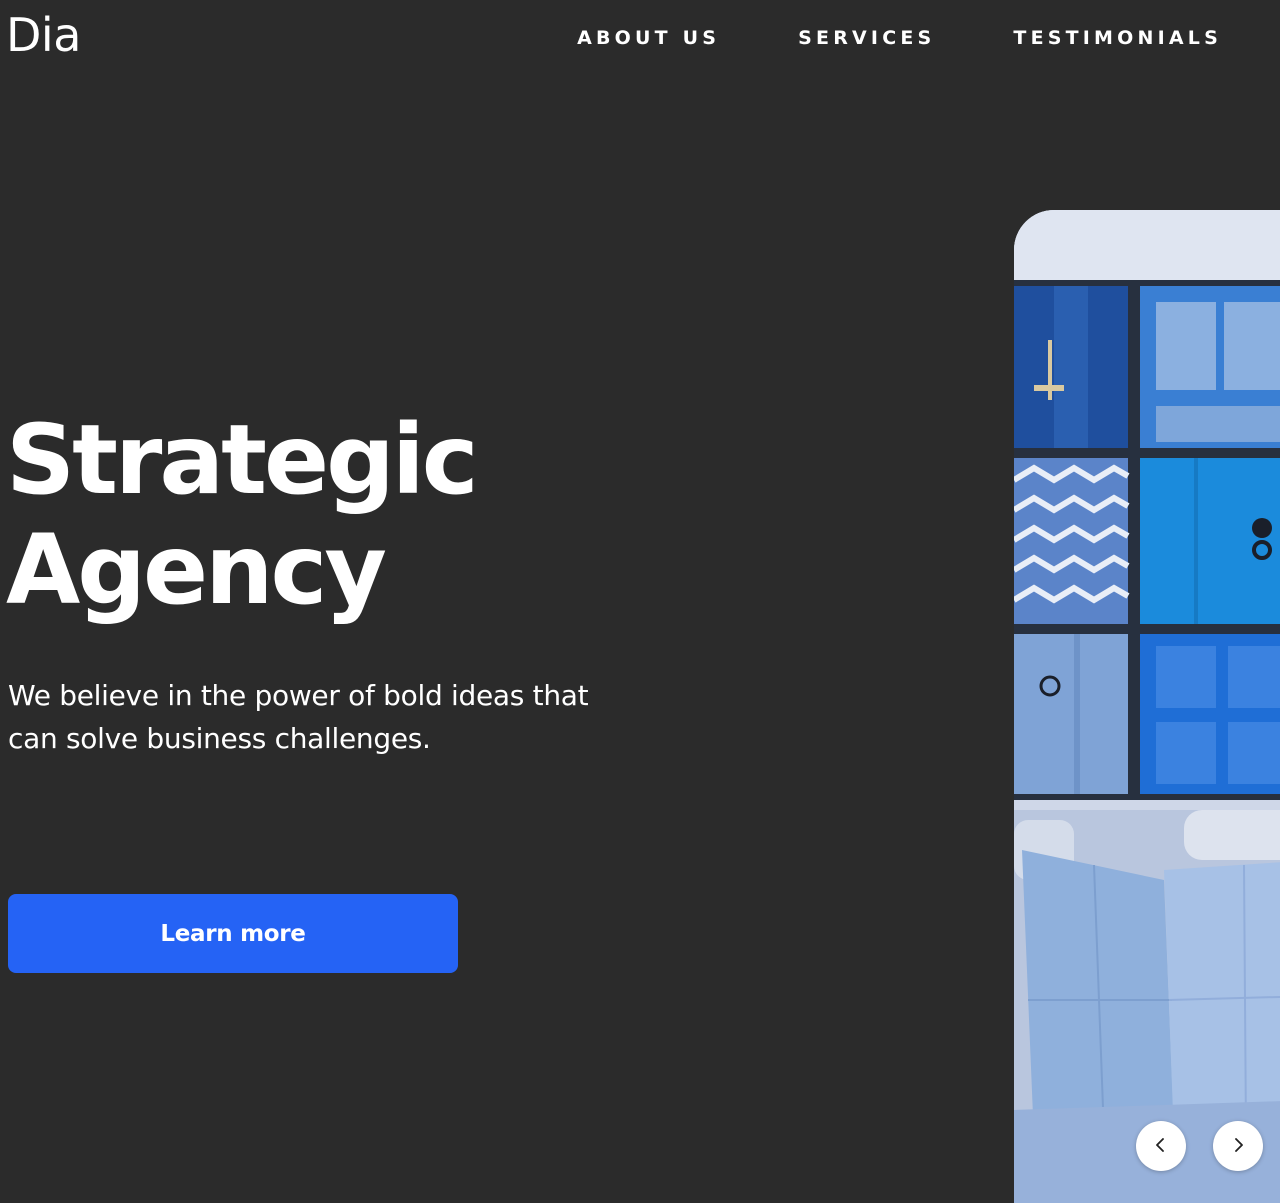  What do you see at coordinates (43, 35) in the screenshot?
I see `logo: Dia` at bounding box center [43, 35].